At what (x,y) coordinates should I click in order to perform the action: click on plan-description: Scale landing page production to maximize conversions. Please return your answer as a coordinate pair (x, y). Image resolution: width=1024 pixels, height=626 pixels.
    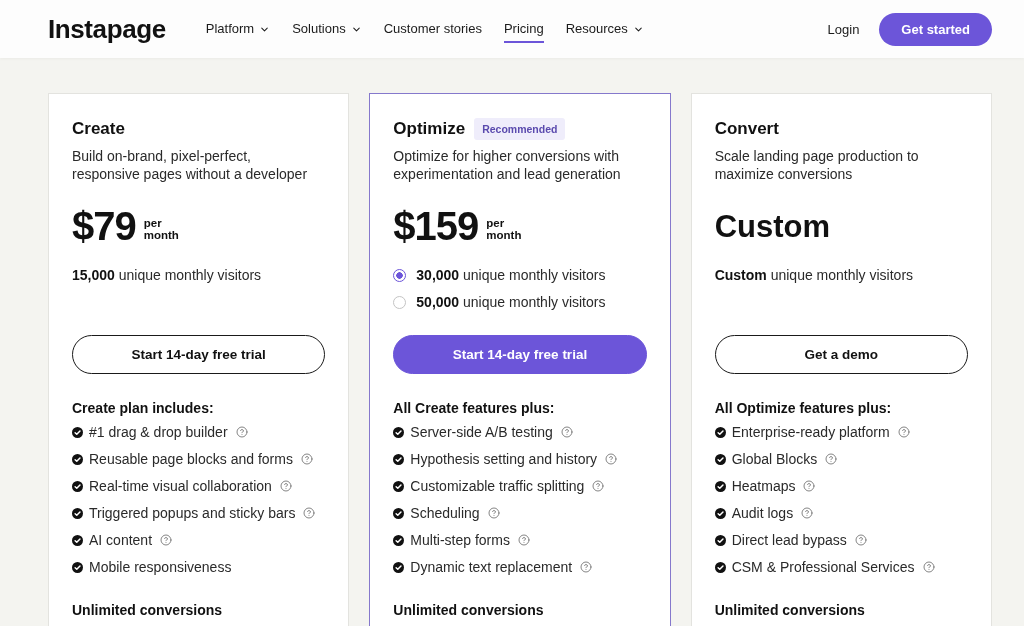
    Looking at the image, I should click on (817, 165).